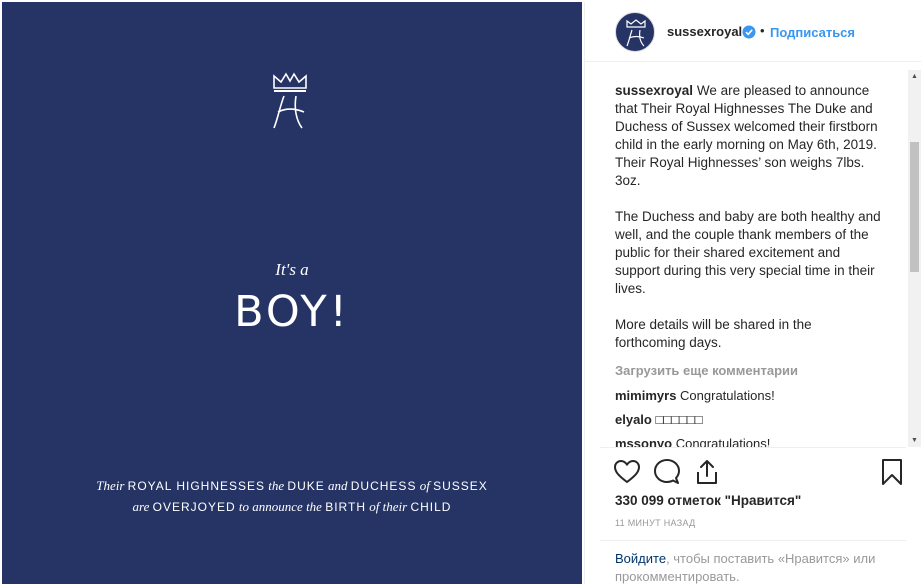 The width and height of the screenshot is (921, 587). What do you see at coordinates (654, 90) in the screenshot?
I see `caption-username: sussexroyal` at bounding box center [654, 90].